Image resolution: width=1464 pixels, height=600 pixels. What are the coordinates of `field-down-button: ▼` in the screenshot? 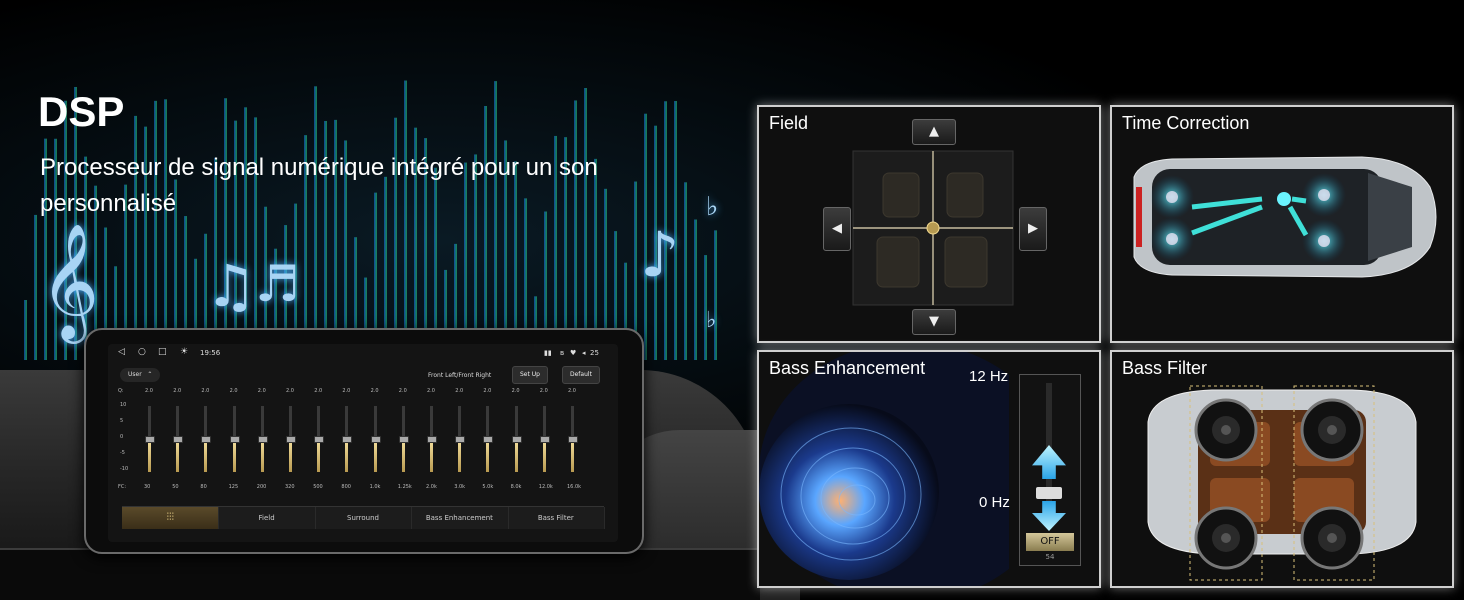 It's located at (934, 322).